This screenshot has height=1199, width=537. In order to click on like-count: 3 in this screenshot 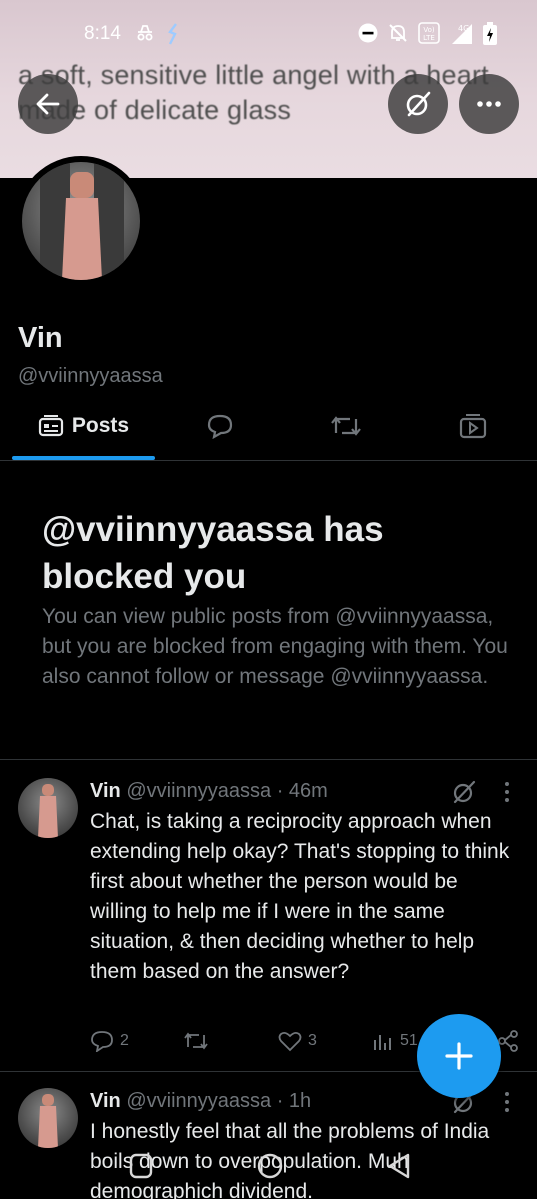, I will do `click(312, 1040)`.